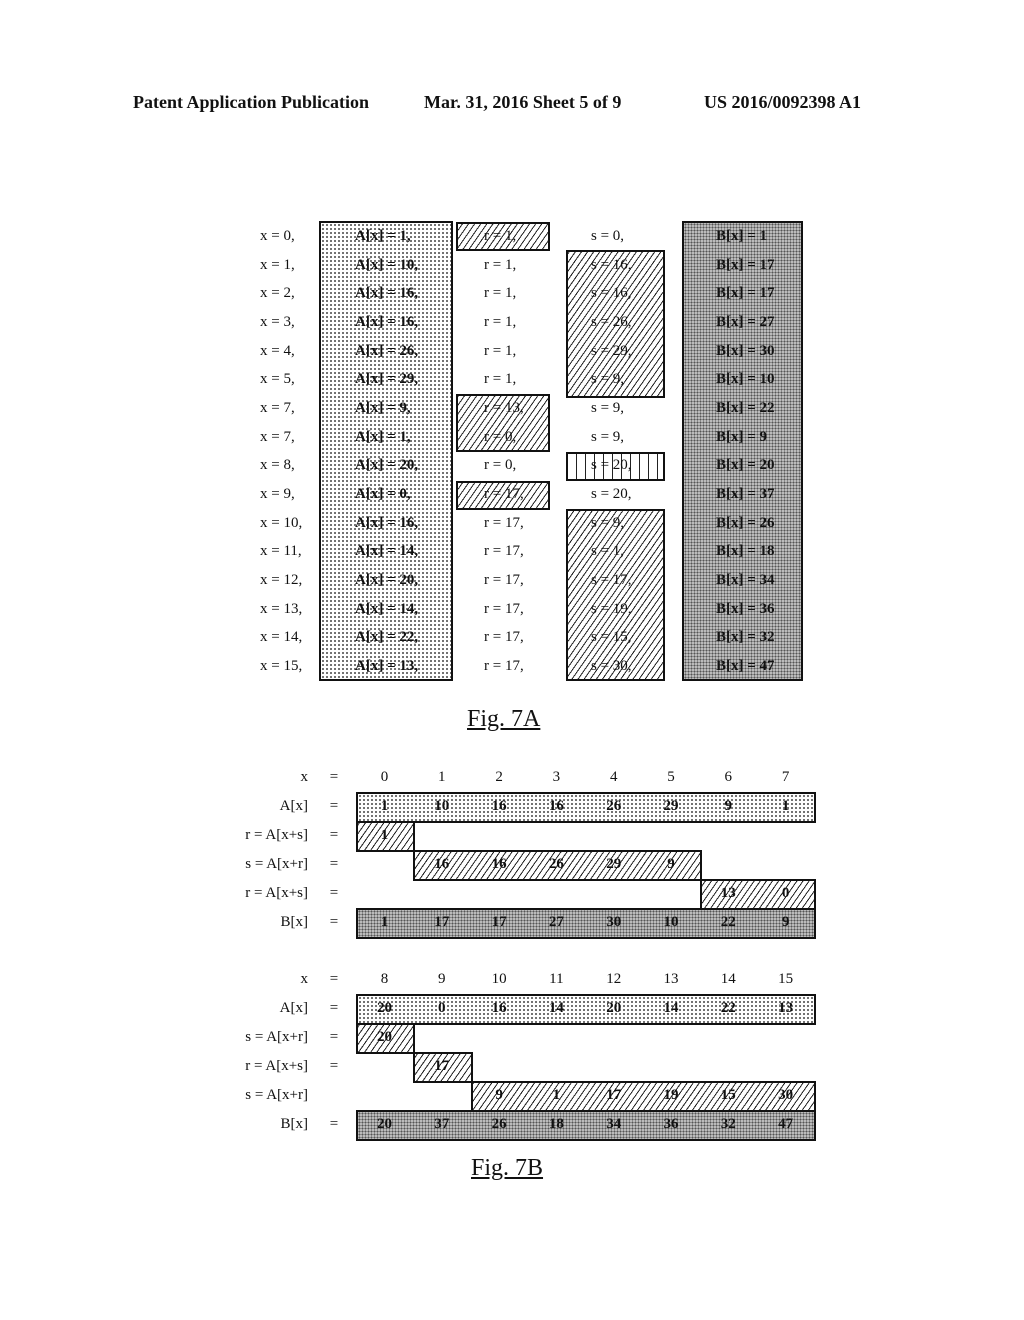 The image size is (1024, 1320). Describe the element at coordinates (277, 379) in the screenshot. I see `x-label: x = 5,` at that location.